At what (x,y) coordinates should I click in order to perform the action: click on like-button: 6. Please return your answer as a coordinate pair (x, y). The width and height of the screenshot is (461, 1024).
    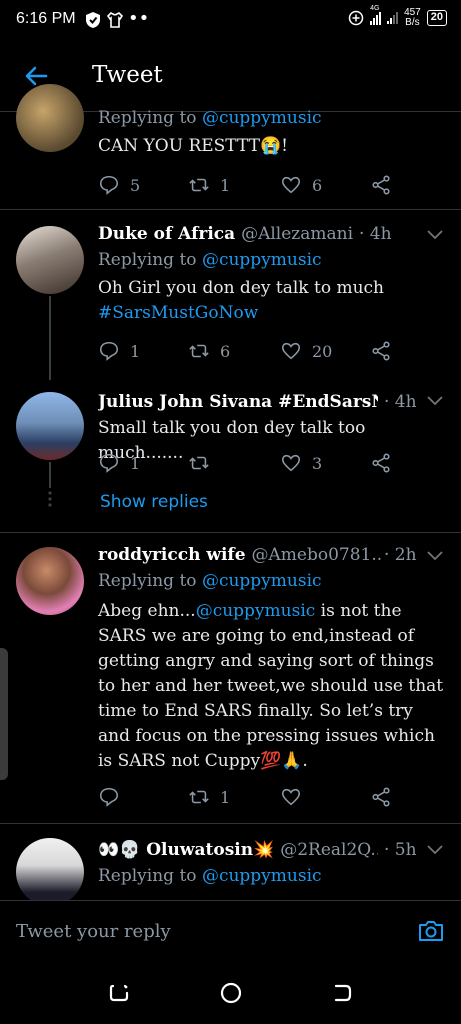
    Looking at the image, I should click on (301, 185).